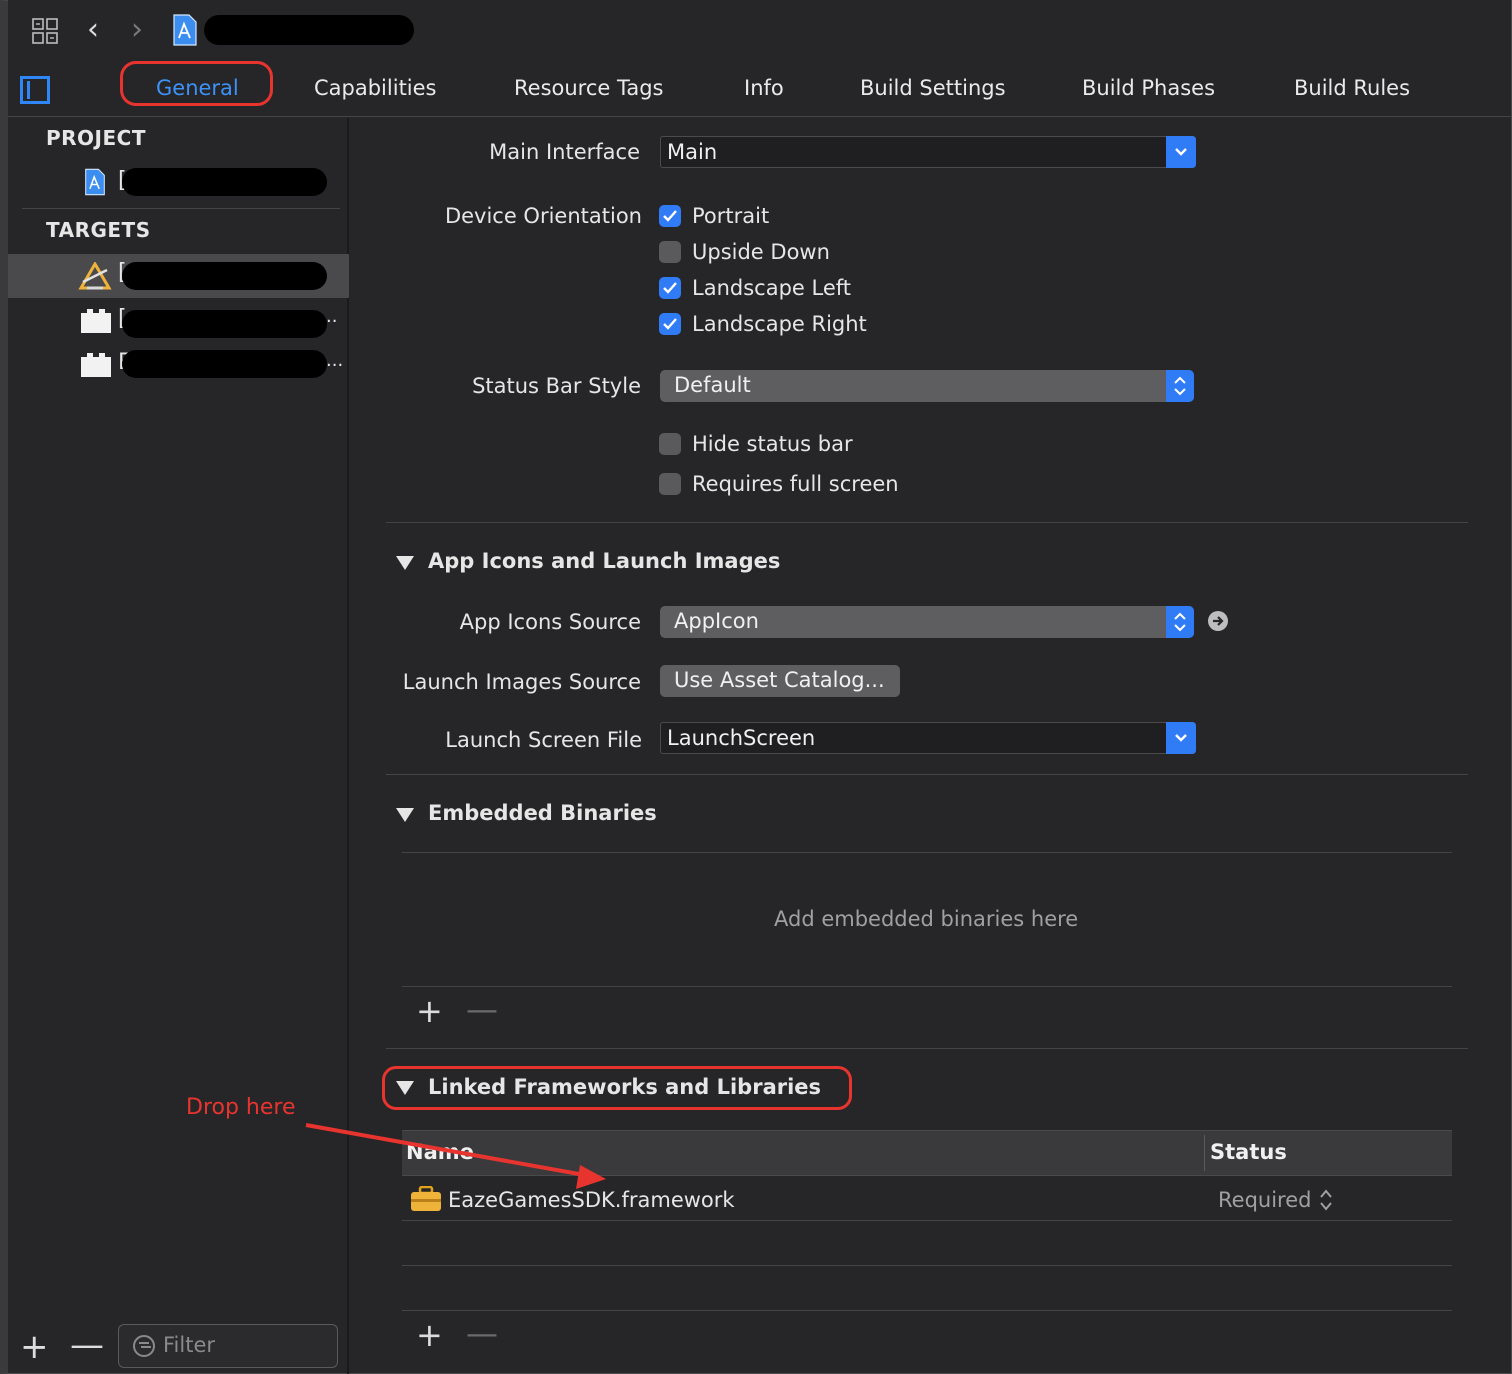 This screenshot has width=1512, height=1374. Describe the element at coordinates (926, 919) in the screenshot. I see `embedded-binaries-empty-text: Add embedded binaries here` at that location.